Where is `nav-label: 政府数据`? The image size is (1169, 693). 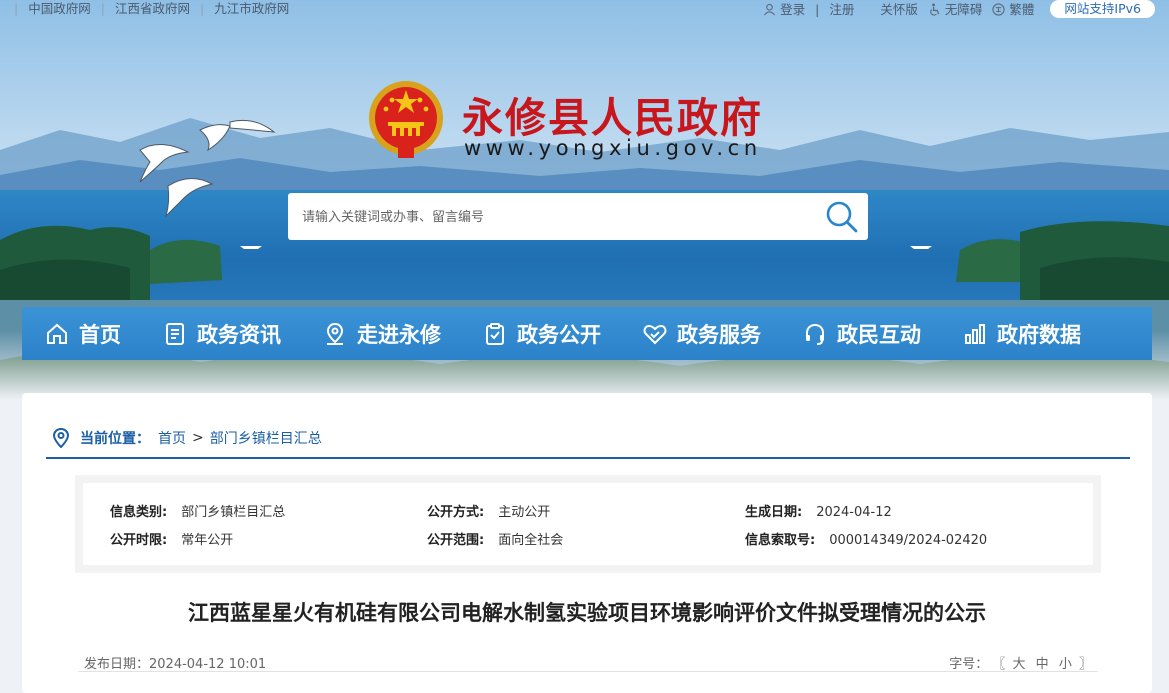 nav-label: 政府数据 is located at coordinates (1039, 334).